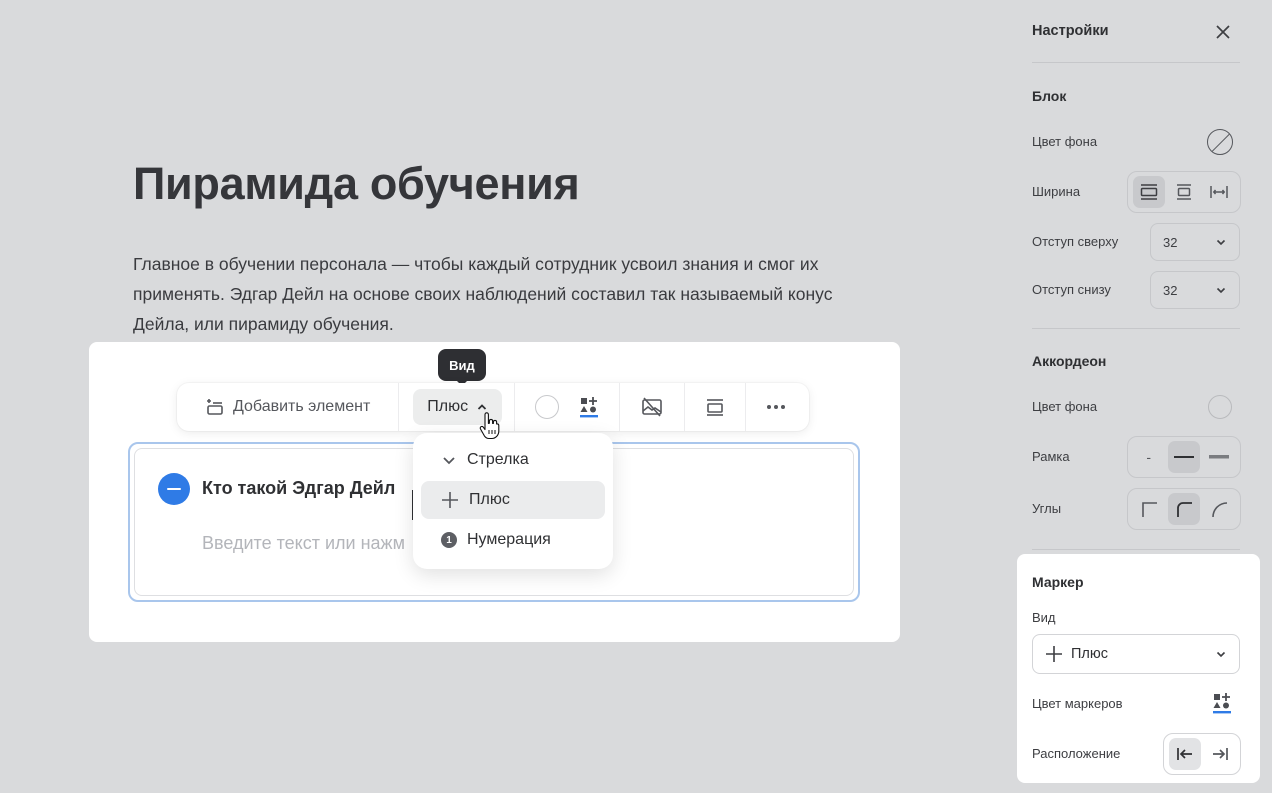 The image size is (1272, 793). I want to click on block-section-heading: Блок, so click(1049, 96).